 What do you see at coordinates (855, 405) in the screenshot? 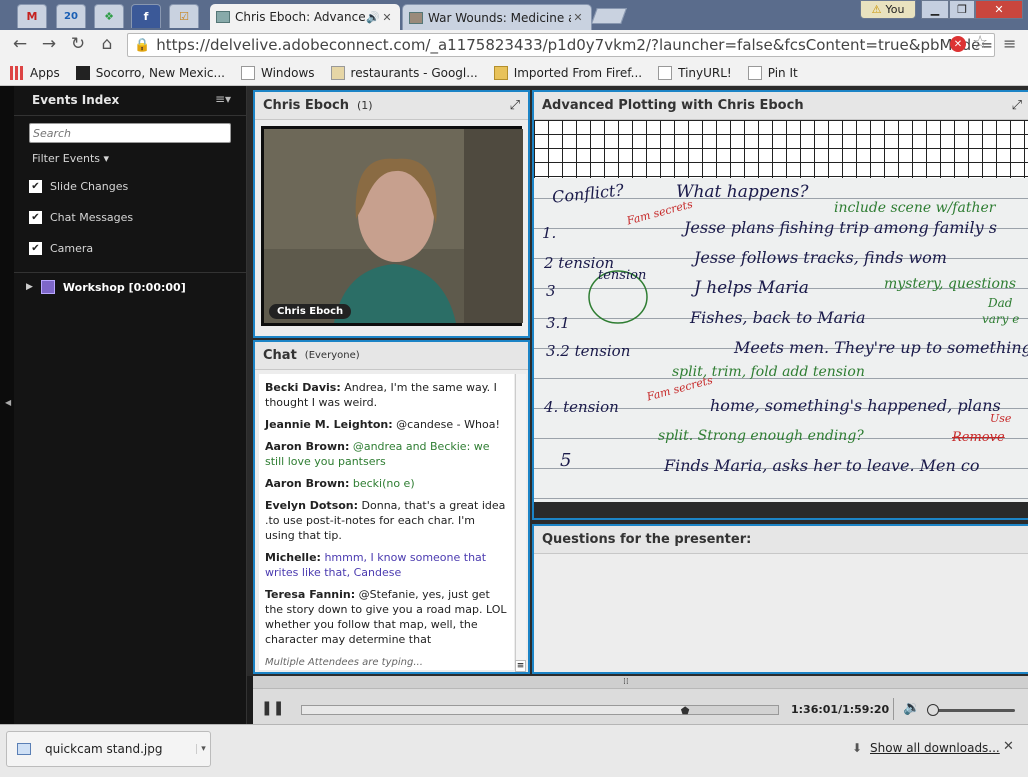
I see `note: home, something's happened, plans` at bounding box center [855, 405].